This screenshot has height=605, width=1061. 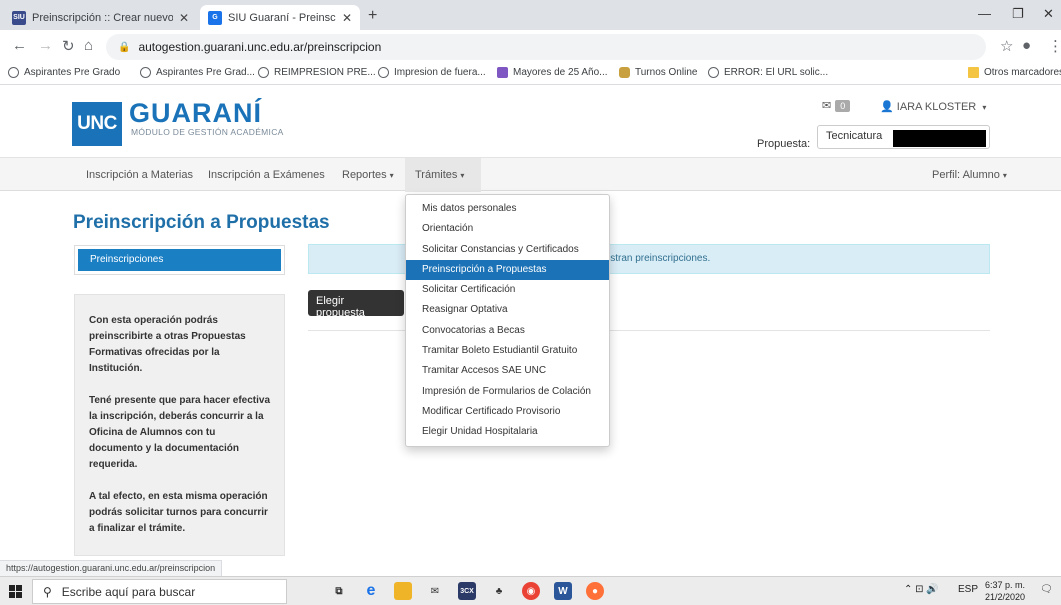 What do you see at coordinates (195, 113) in the screenshot?
I see `guarani-logo: GUARANÍ` at bounding box center [195, 113].